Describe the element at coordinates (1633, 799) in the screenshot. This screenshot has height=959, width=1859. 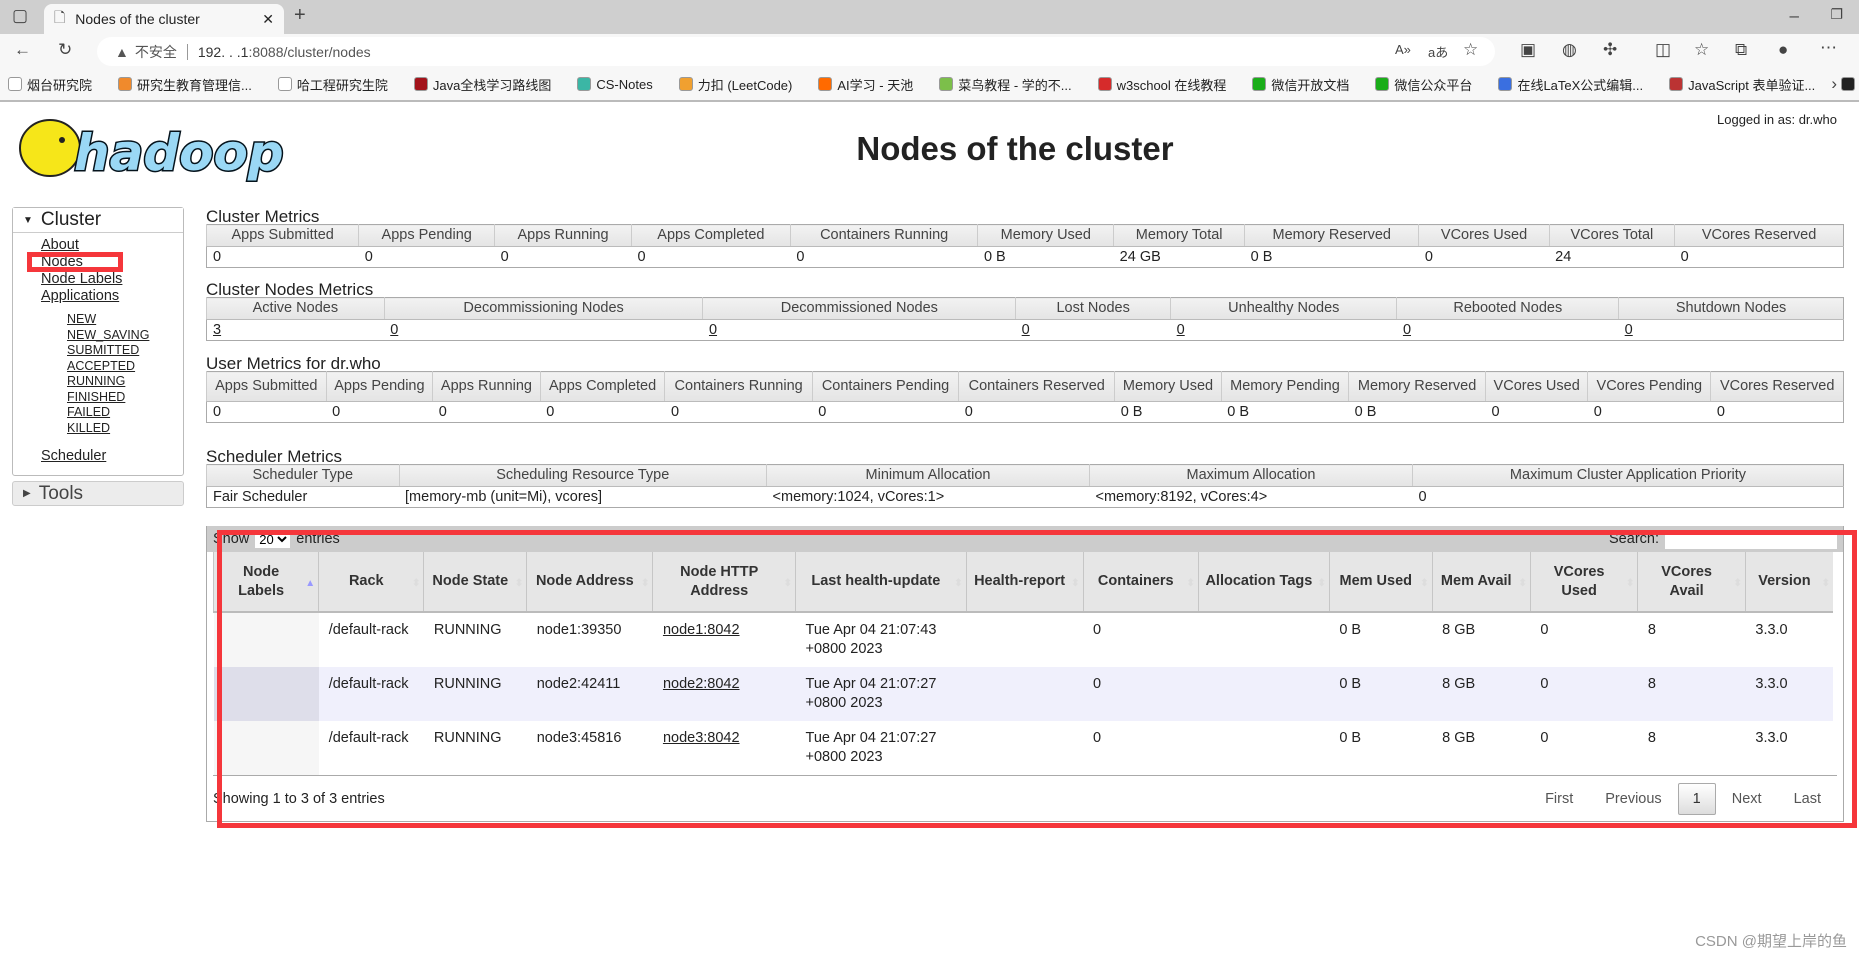
I see `pager-previous: Previous` at that location.